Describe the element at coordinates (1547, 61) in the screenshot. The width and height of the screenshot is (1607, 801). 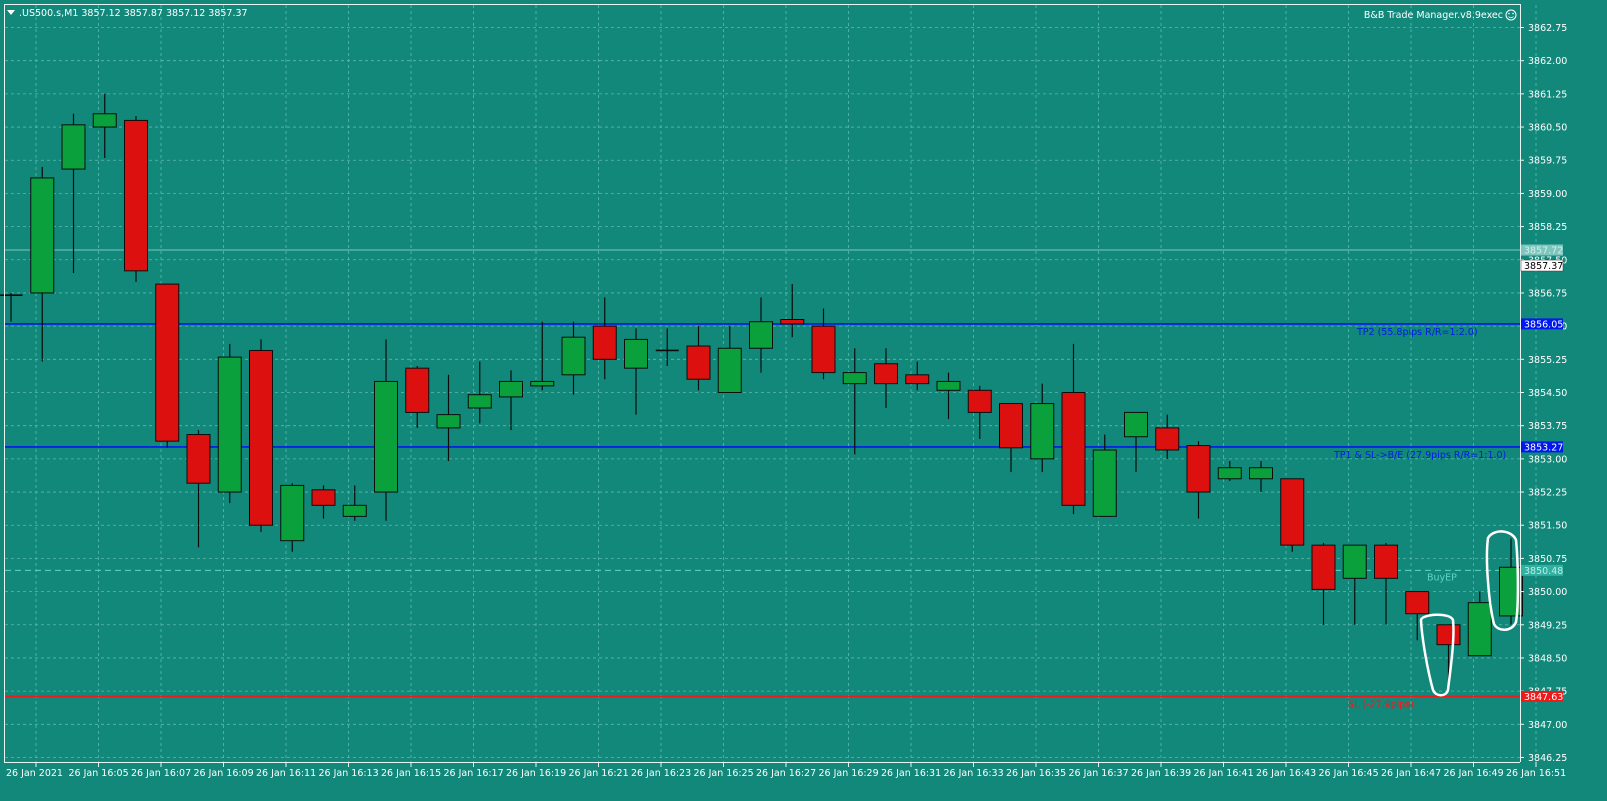
I see `price-label: 3862.00` at that location.